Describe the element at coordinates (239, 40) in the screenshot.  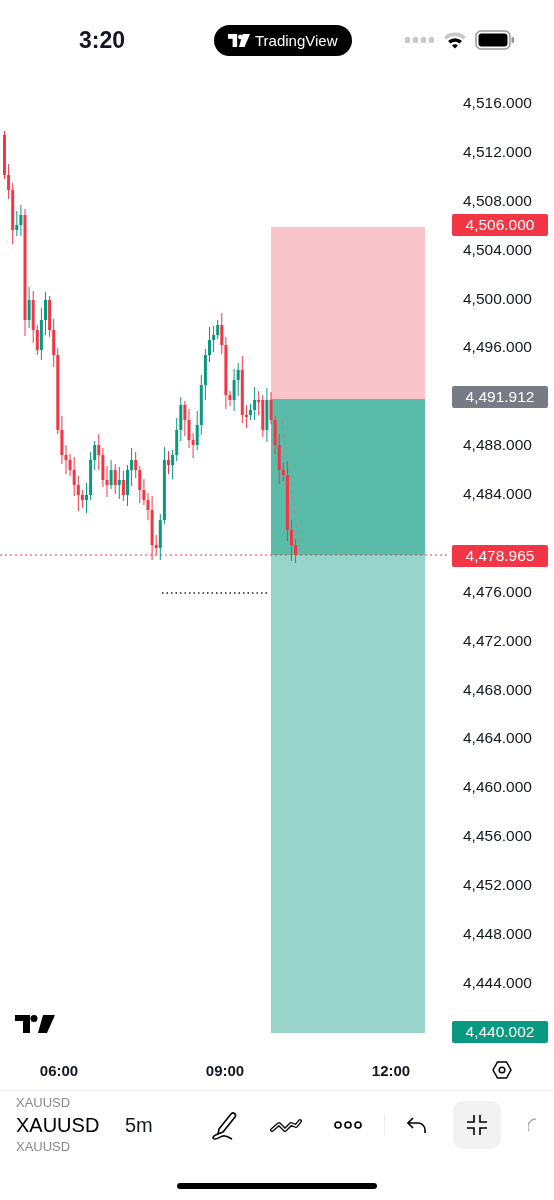
I see `logo-icon` at that location.